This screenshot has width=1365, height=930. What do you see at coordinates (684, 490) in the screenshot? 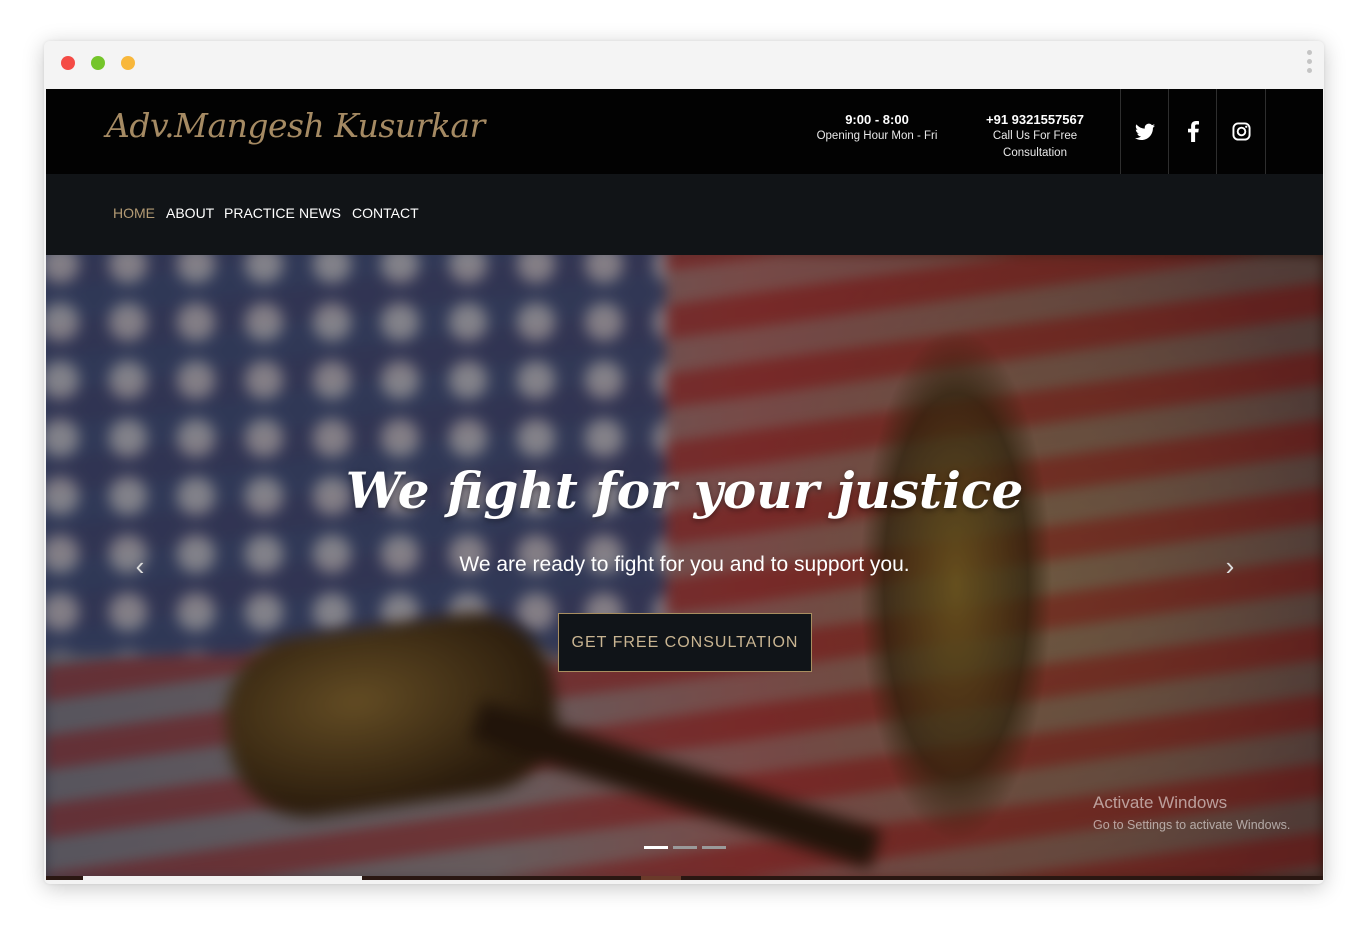
I see `hero-title: We fight for your justice` at bounding box center [684, 490].